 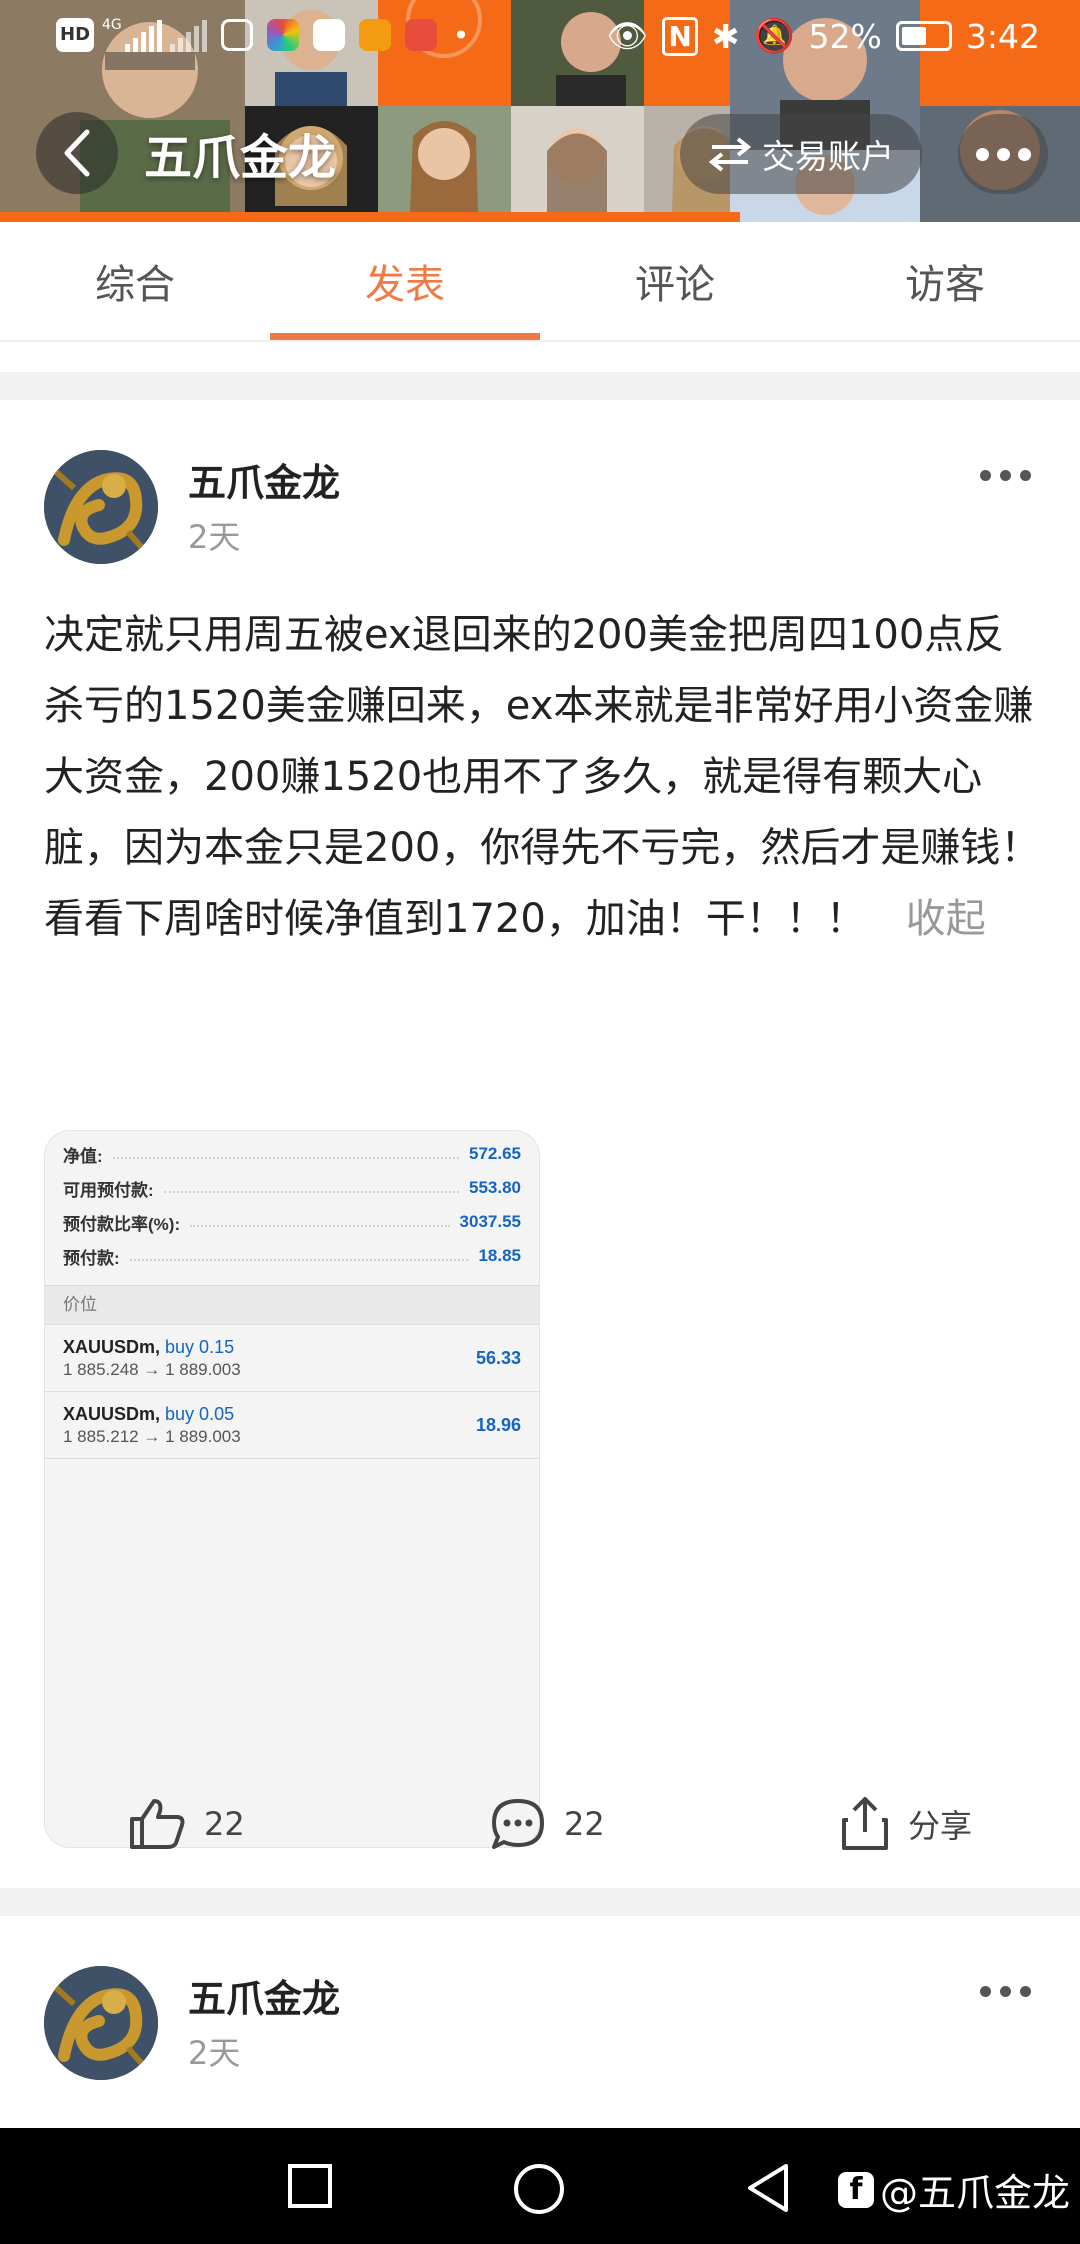 What do you see at coordinates (370, 217) in the screenshot?
I see `banner-bottom-strip` at bounding box center [370, 217].